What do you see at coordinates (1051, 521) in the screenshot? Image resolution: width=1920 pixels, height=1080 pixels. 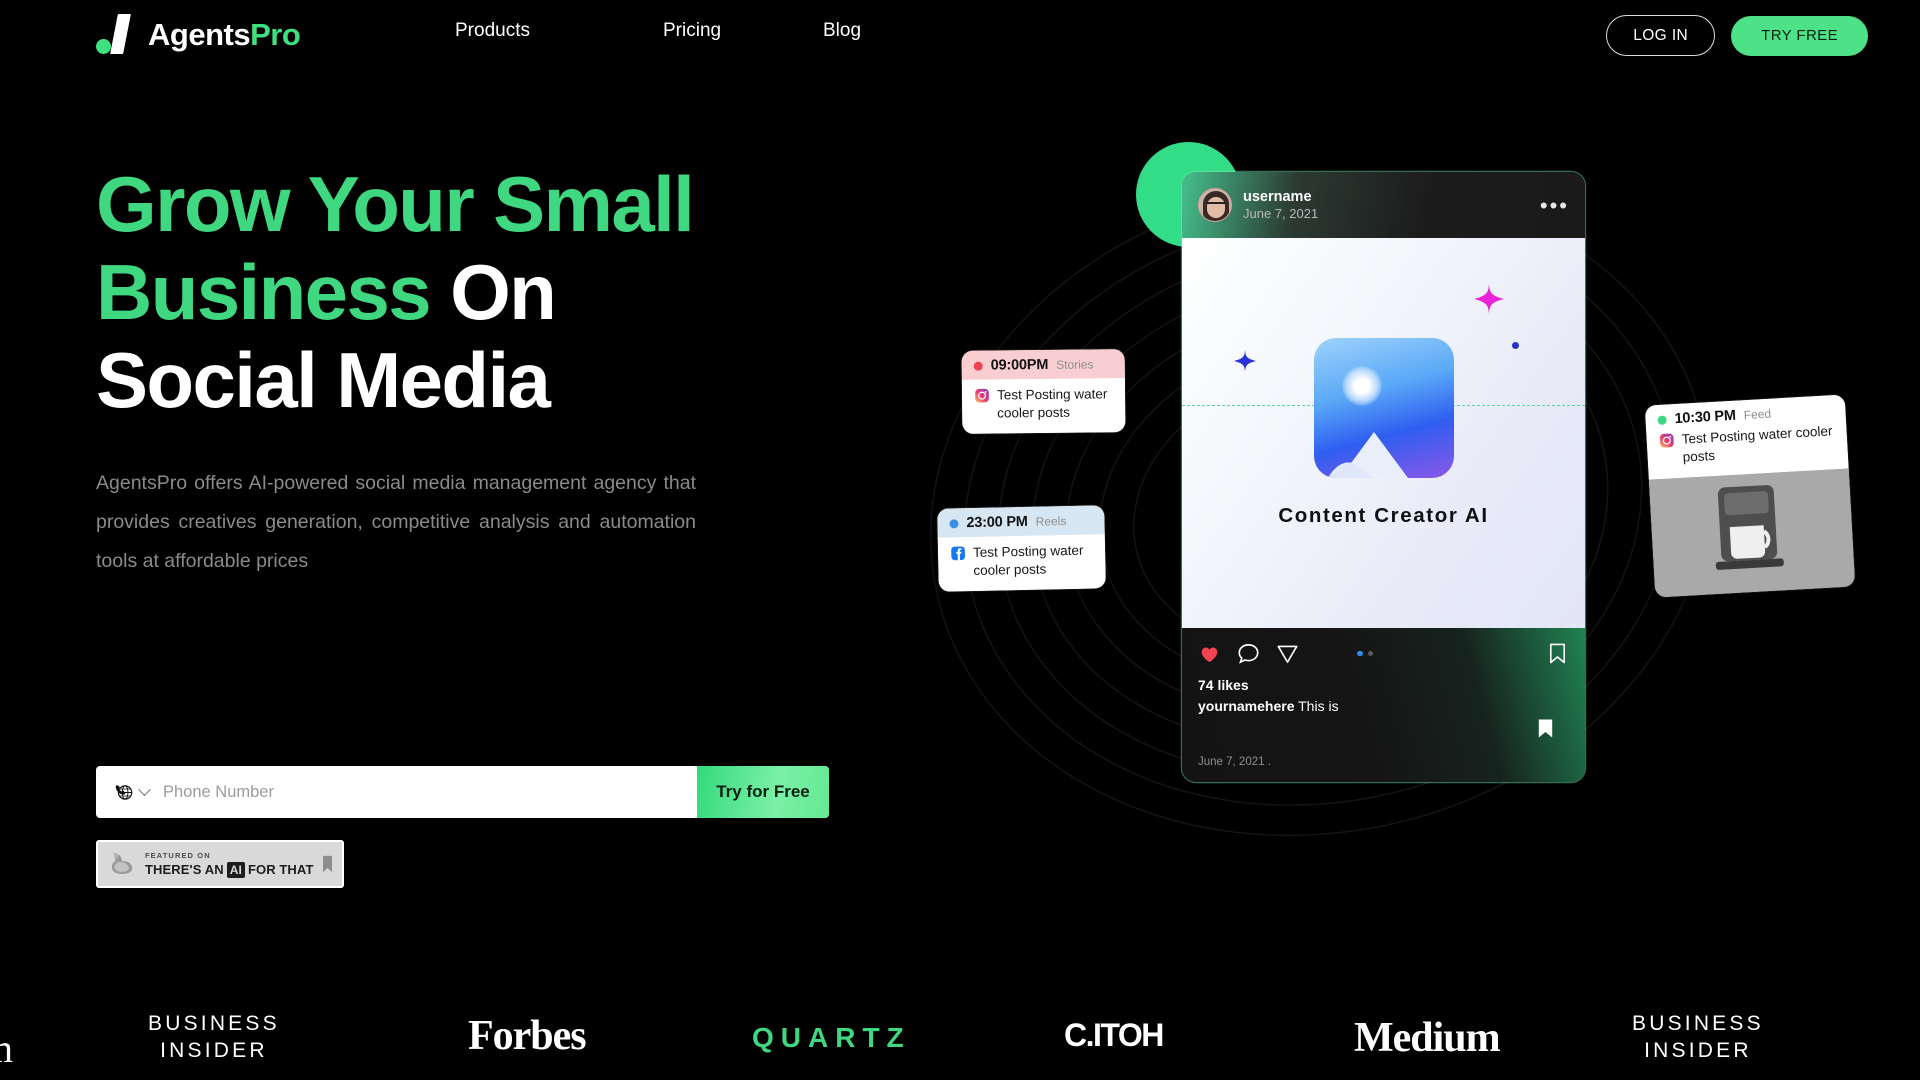 I see `schedule-tag: Reels` at bounding box center [1051, 521].